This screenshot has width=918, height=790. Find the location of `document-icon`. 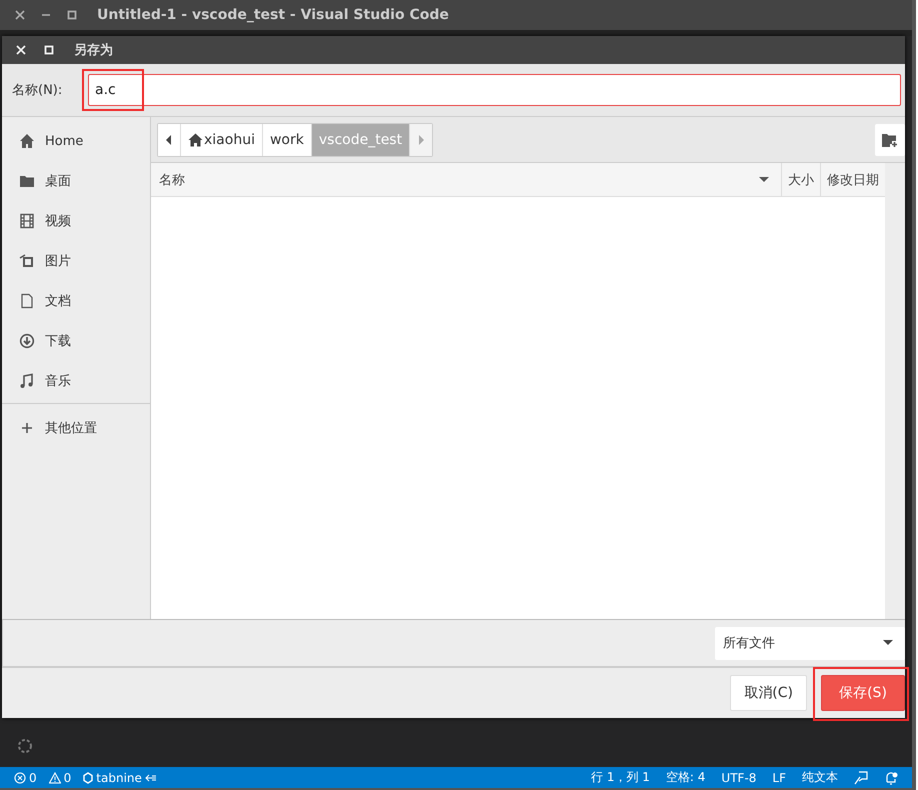

document-icon is located at coordinates (27, 301).